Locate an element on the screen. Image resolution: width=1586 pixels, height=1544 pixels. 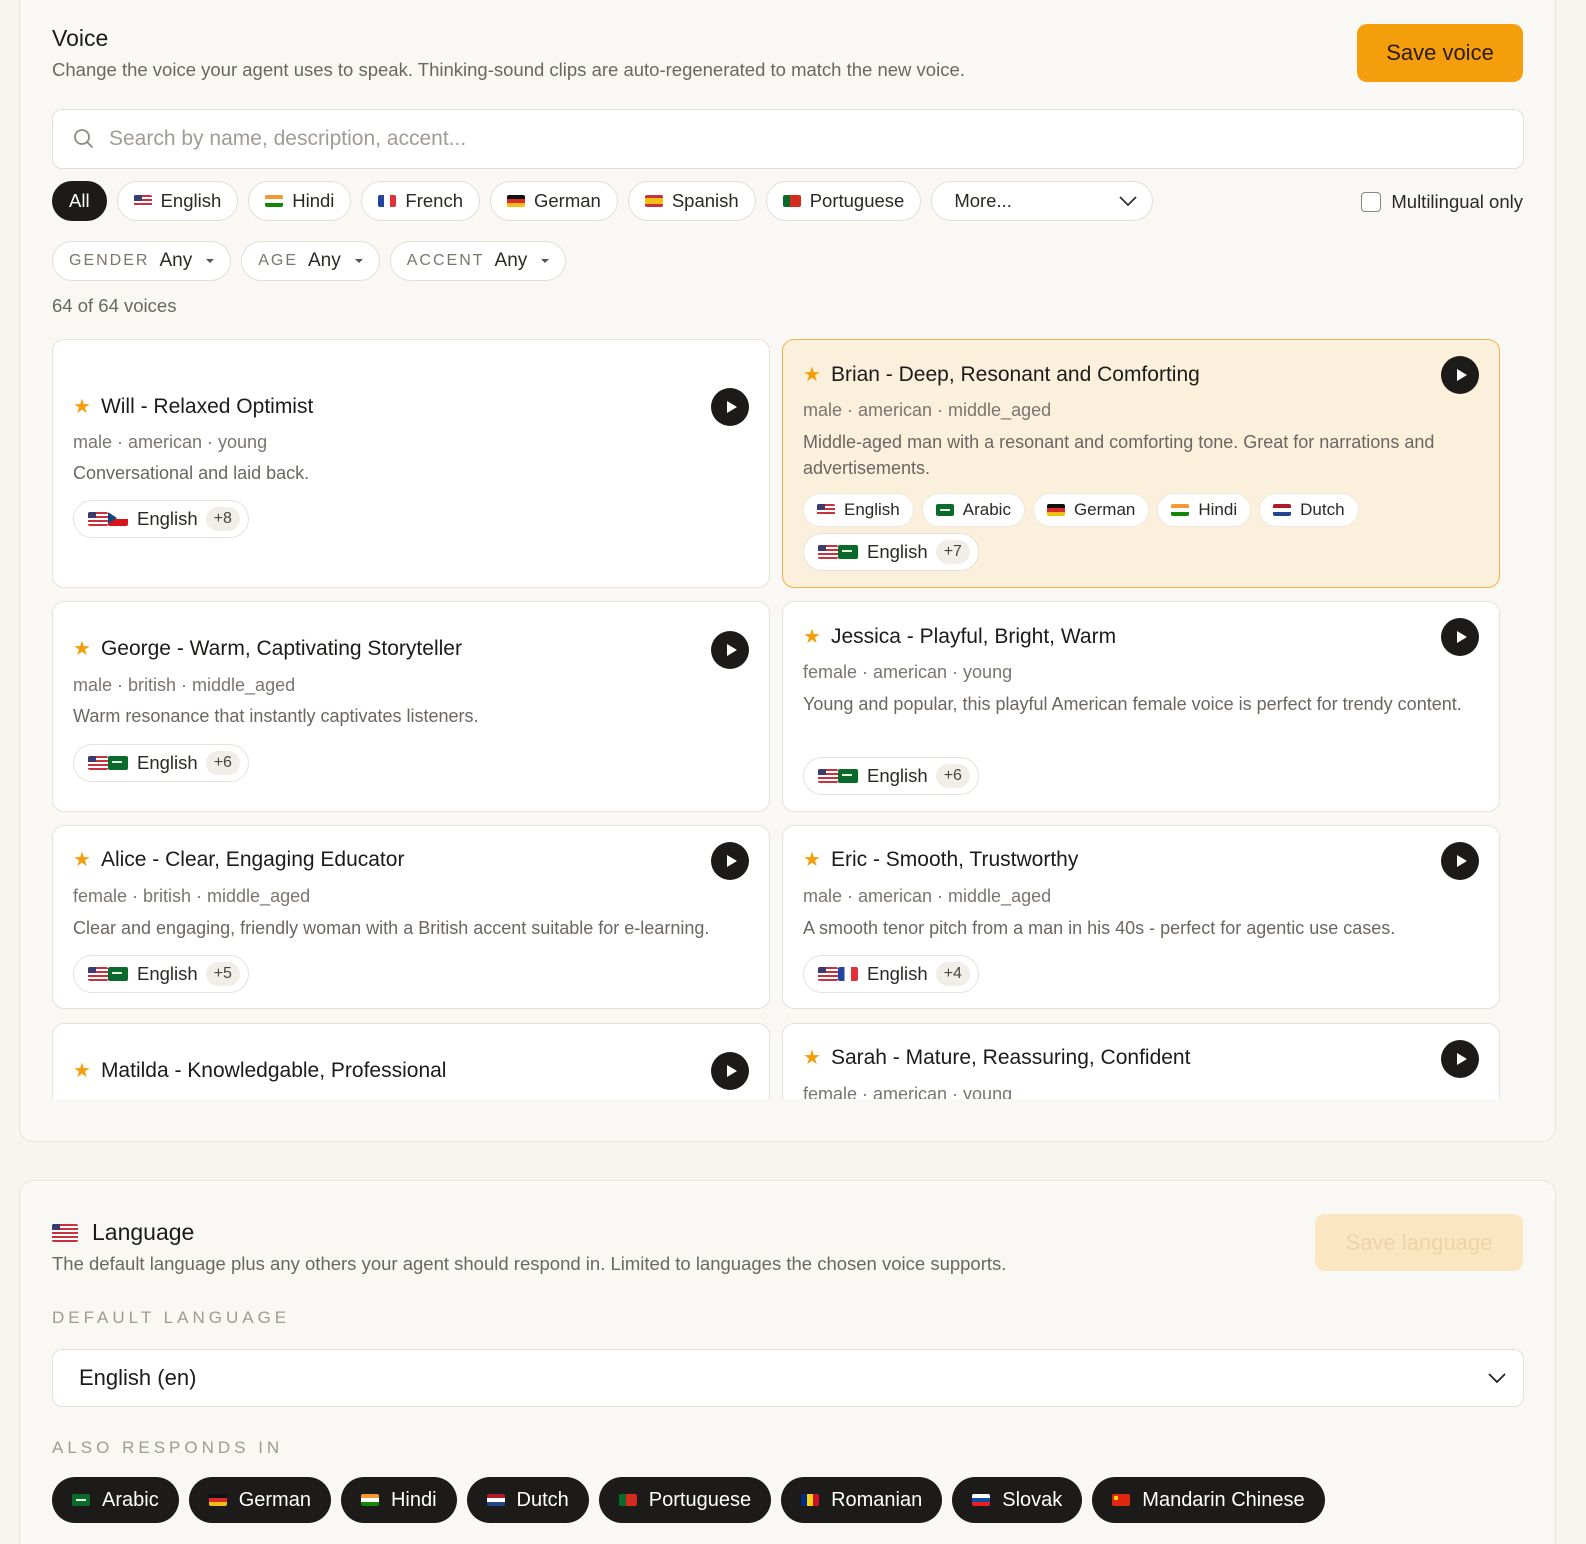
chip-all: All is located at coordinates (79, 201).